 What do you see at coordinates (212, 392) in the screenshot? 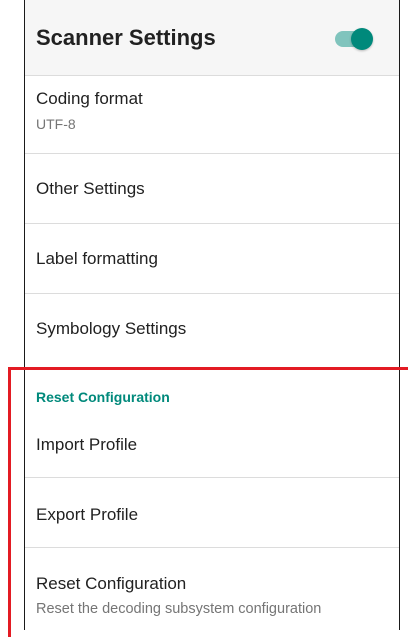
I see `reset-configuration-category: Reset Configuration` at bounding box center [212, 392].